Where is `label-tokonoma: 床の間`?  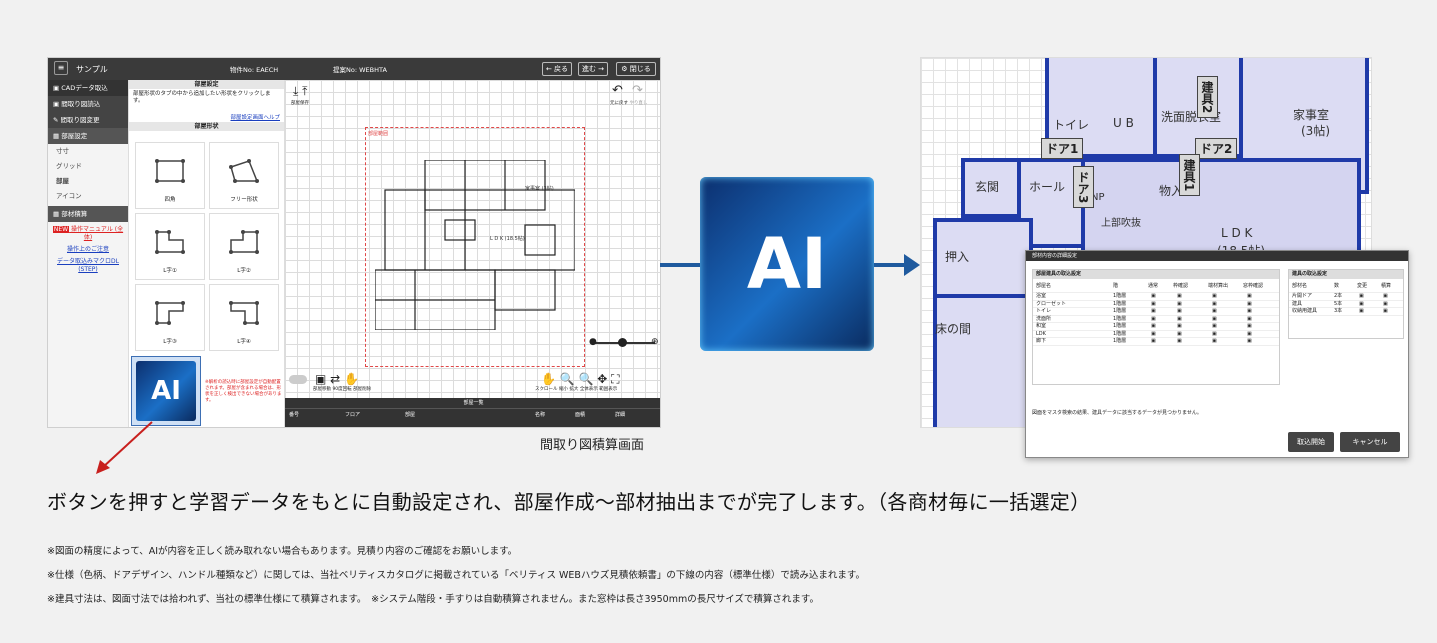 label-tokonoma: 床の間 is located at coordinates (953, 329).